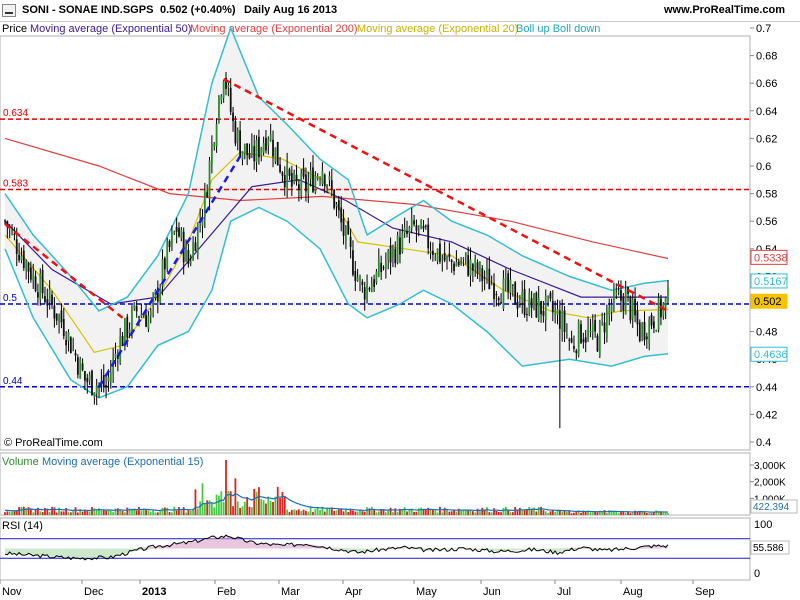 The image size is (800, 600). Describe the element at coordinates (771, 258) in the screenshot. I see `value-tag-label: 0.5338` at that location.